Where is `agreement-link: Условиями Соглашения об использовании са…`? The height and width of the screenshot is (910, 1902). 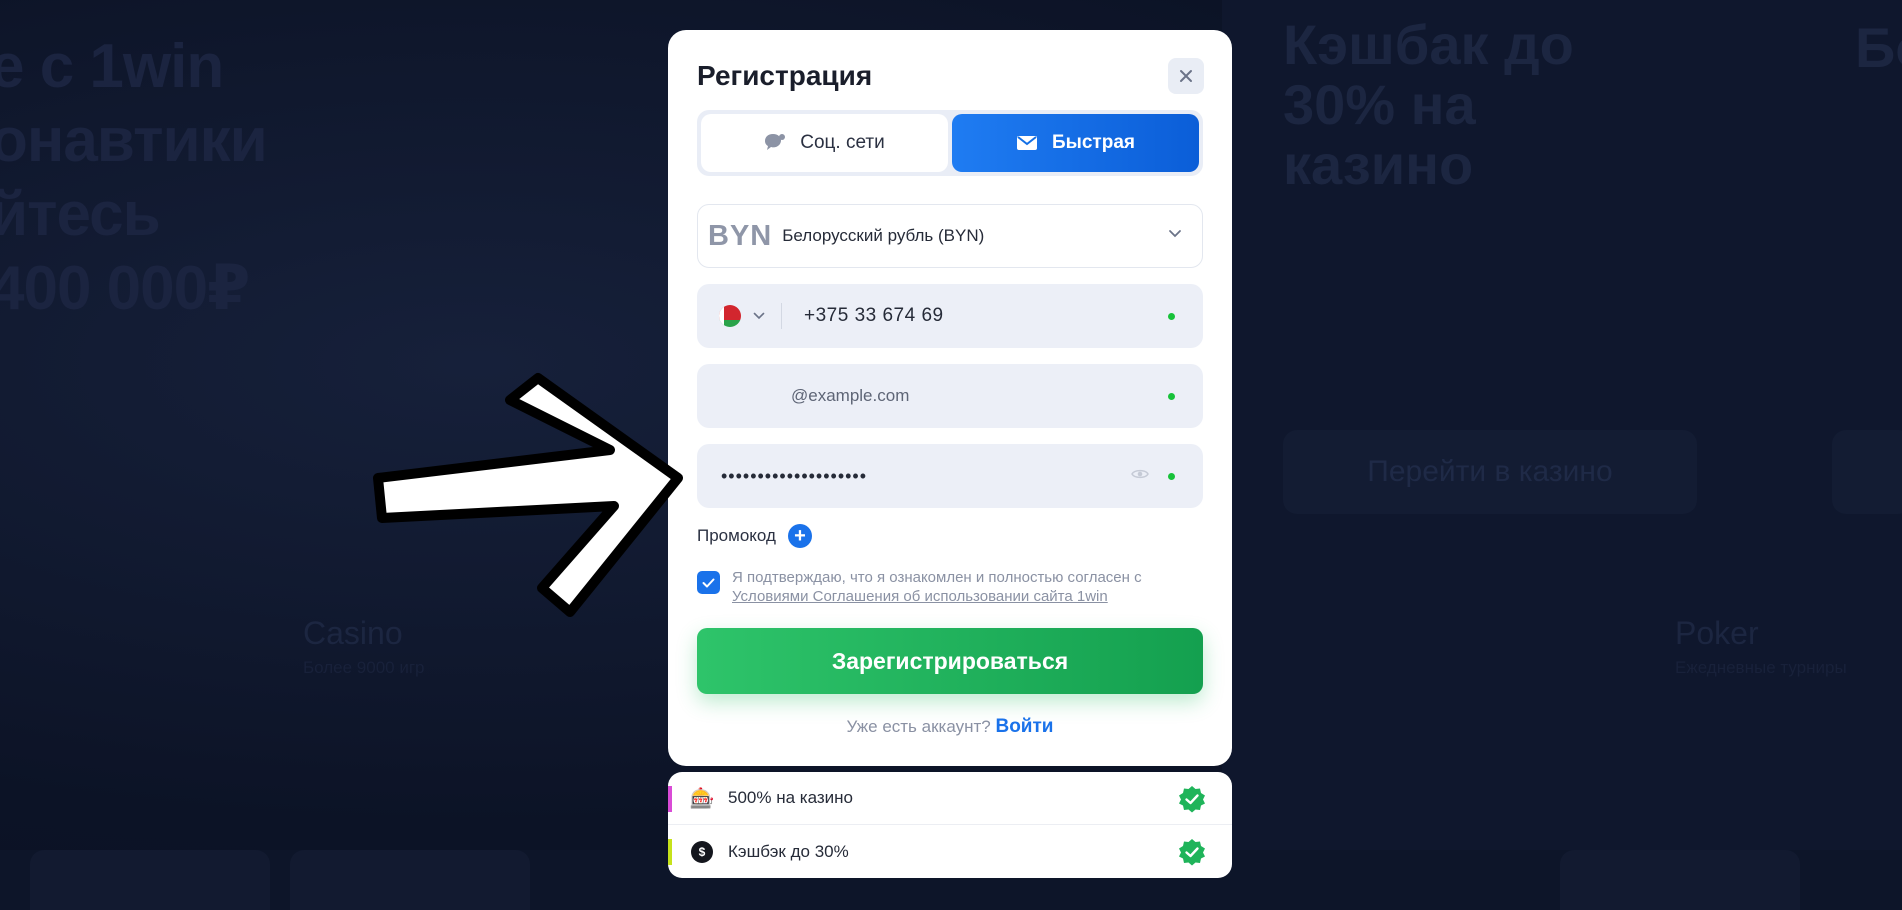 agreement-link: Условиями Соглашения об использовании са… is located at coordinates (920, 596).